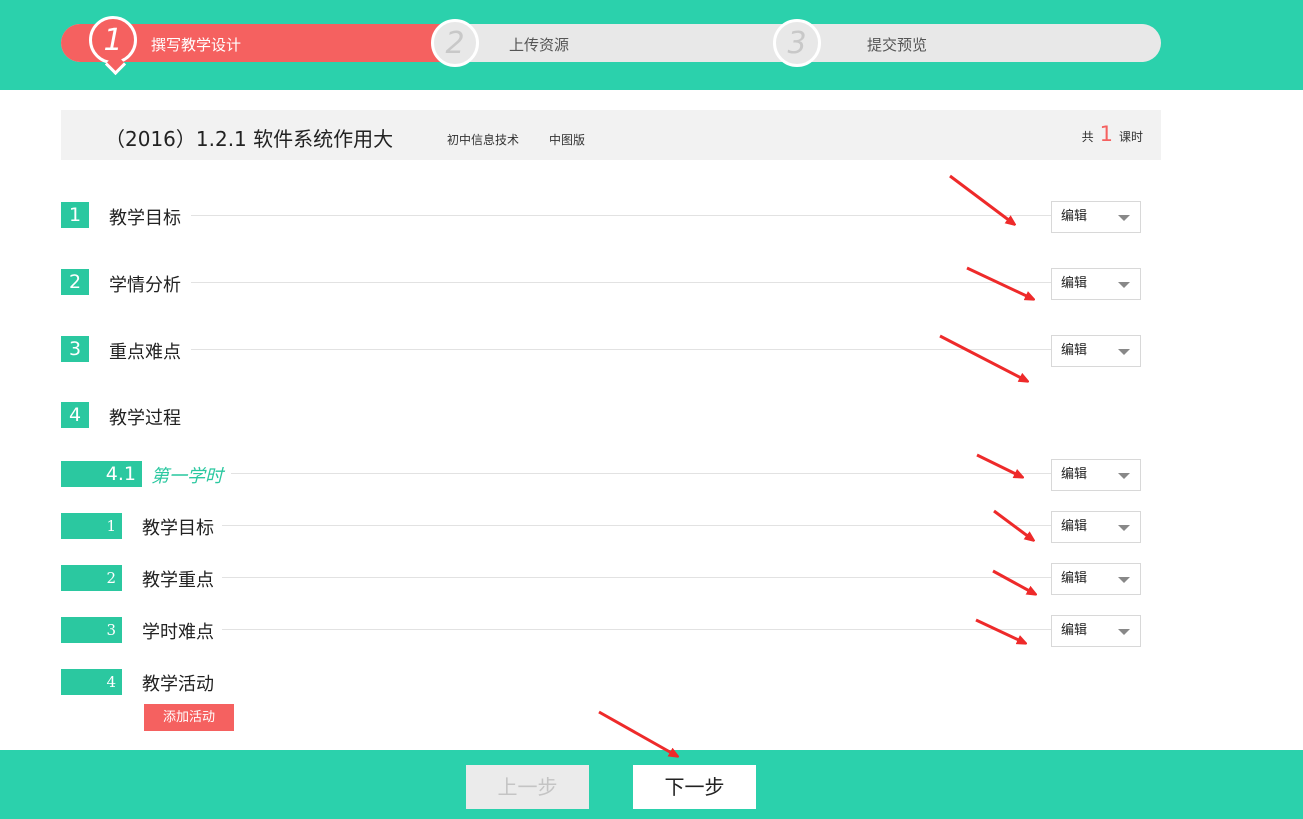  Describe the element at coordinates (539, 44) in the screenshot. I see `step-2-label: 上传资源` at that location.